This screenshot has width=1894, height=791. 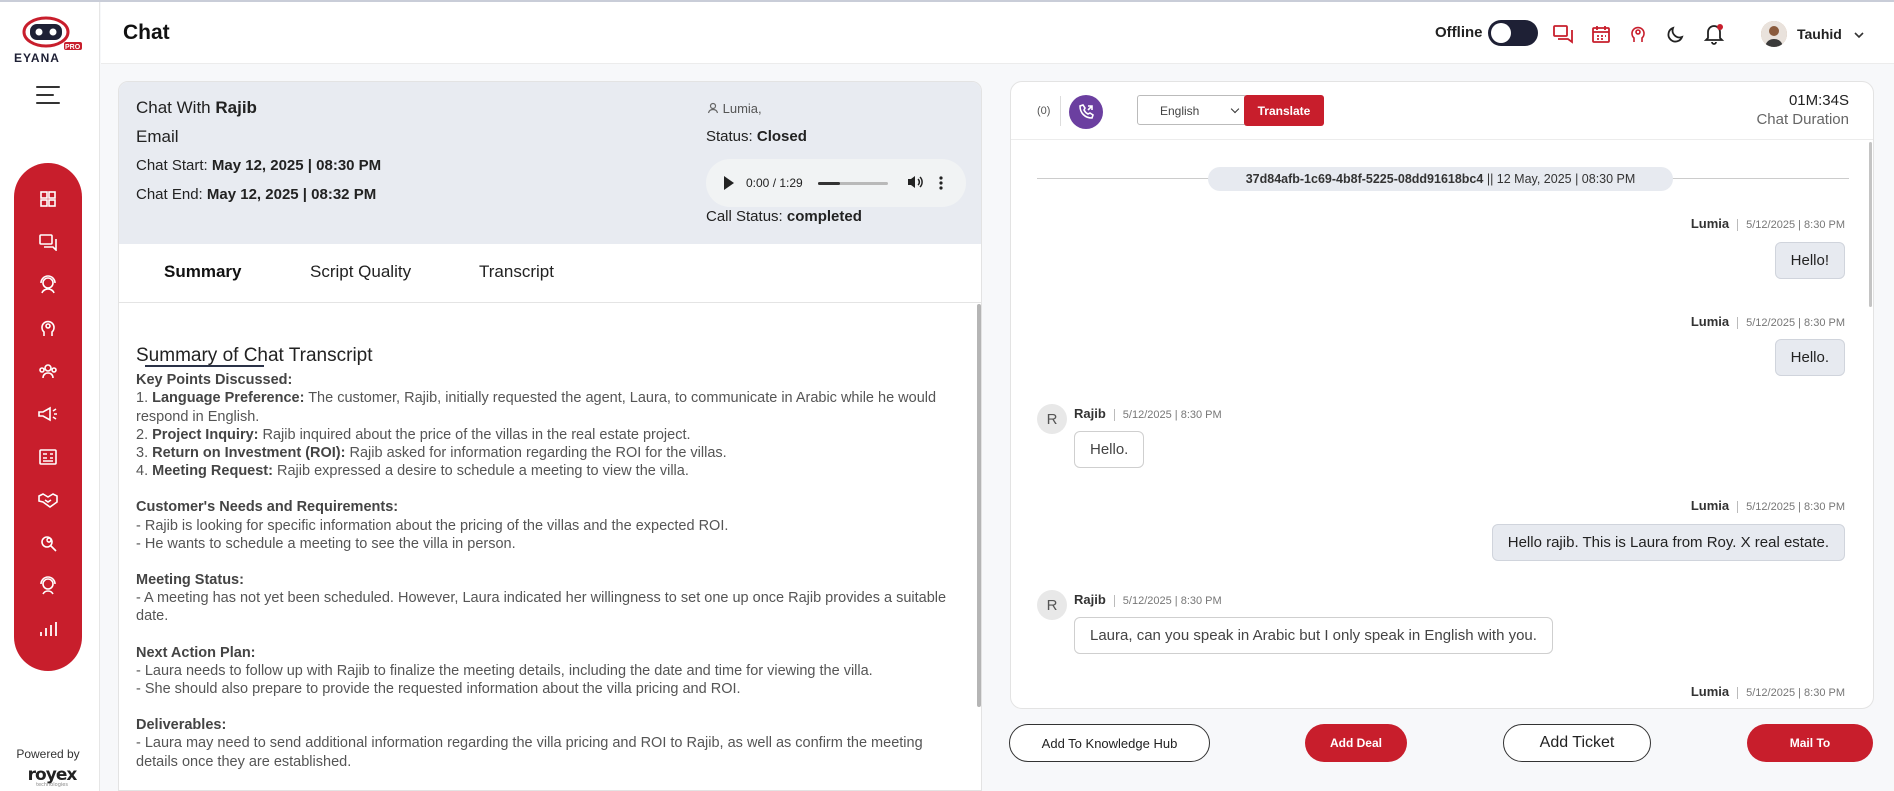 I want to click on agent-info: Lumia,, so click(x=734, y=108).